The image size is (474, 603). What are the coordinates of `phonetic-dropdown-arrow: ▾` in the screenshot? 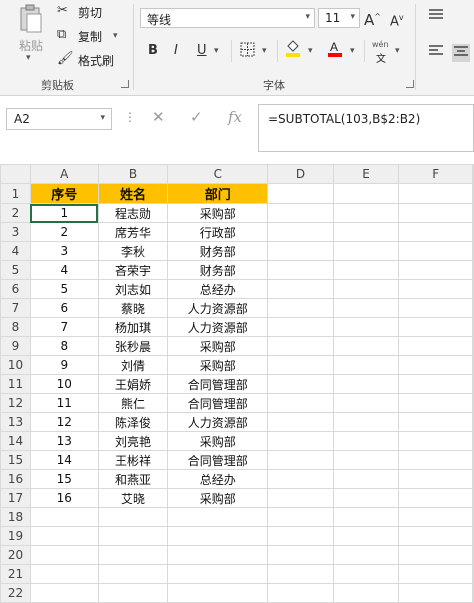 It's located at (397, 51).